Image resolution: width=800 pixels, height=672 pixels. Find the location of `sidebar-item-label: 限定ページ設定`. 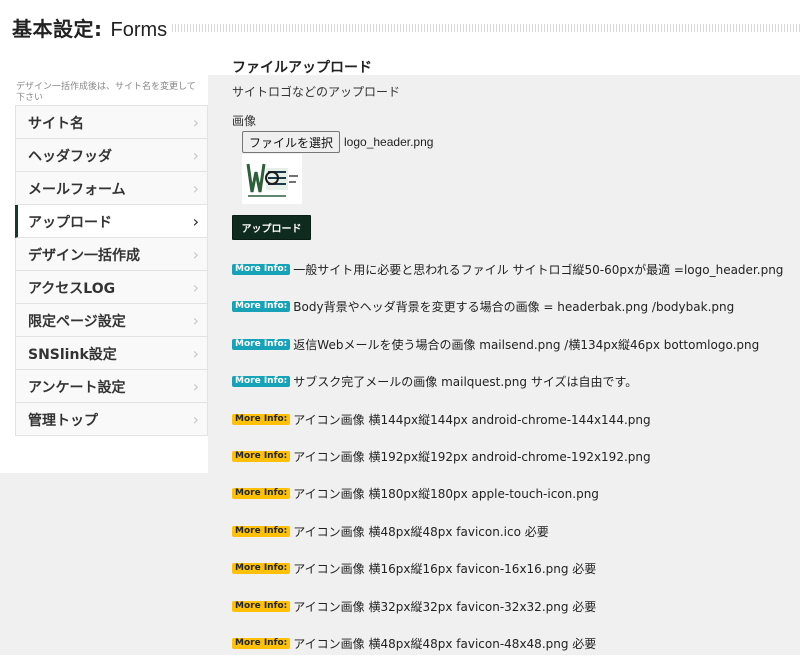

sidebar-item-label: 限定ページ設定 is located at coordinates (77, 322).